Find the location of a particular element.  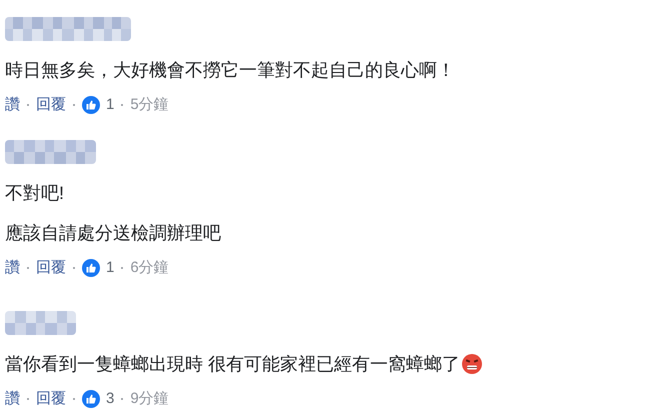

timestamp: 9分鐘 is located at coordinates (149, 399).